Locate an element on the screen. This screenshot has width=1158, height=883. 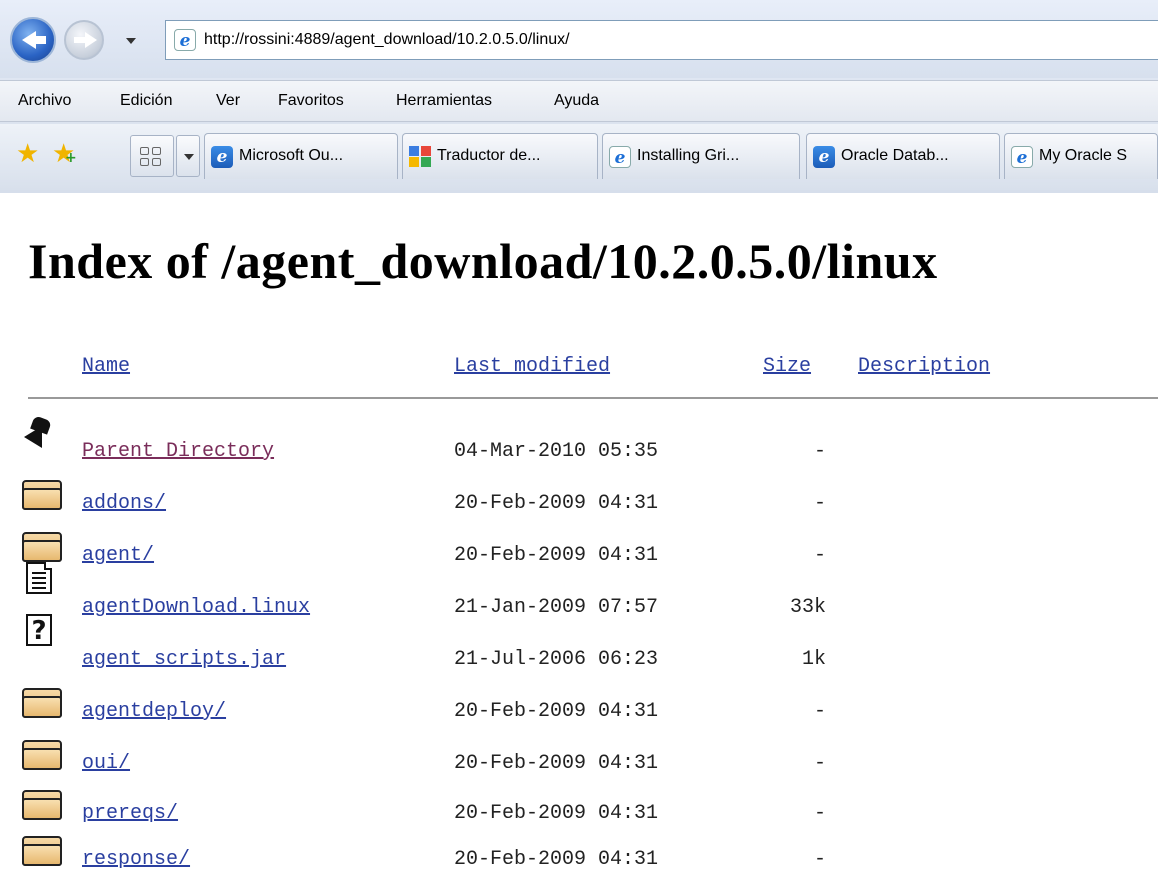
tab-my-oracle-support: e My Oracle S is located at coordinates (1081, 156).